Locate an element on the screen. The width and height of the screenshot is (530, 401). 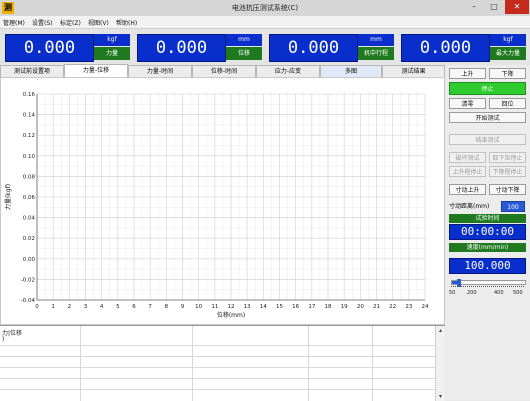
tab-force-time: 力量-时间 is located at coordinates (160, 71).